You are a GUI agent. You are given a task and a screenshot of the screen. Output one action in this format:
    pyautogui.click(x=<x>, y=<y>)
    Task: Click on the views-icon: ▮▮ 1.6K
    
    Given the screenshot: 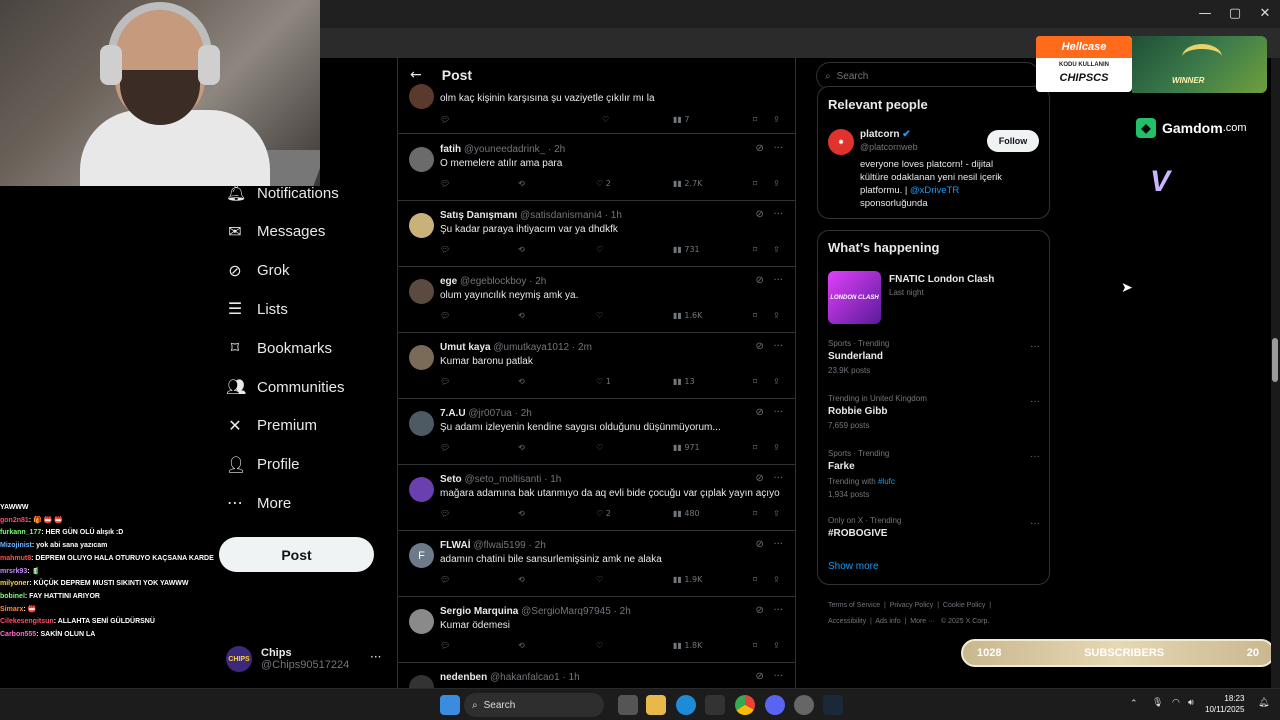 What is the action you would take?
    pyautogui.click(x=687, y=315)
    